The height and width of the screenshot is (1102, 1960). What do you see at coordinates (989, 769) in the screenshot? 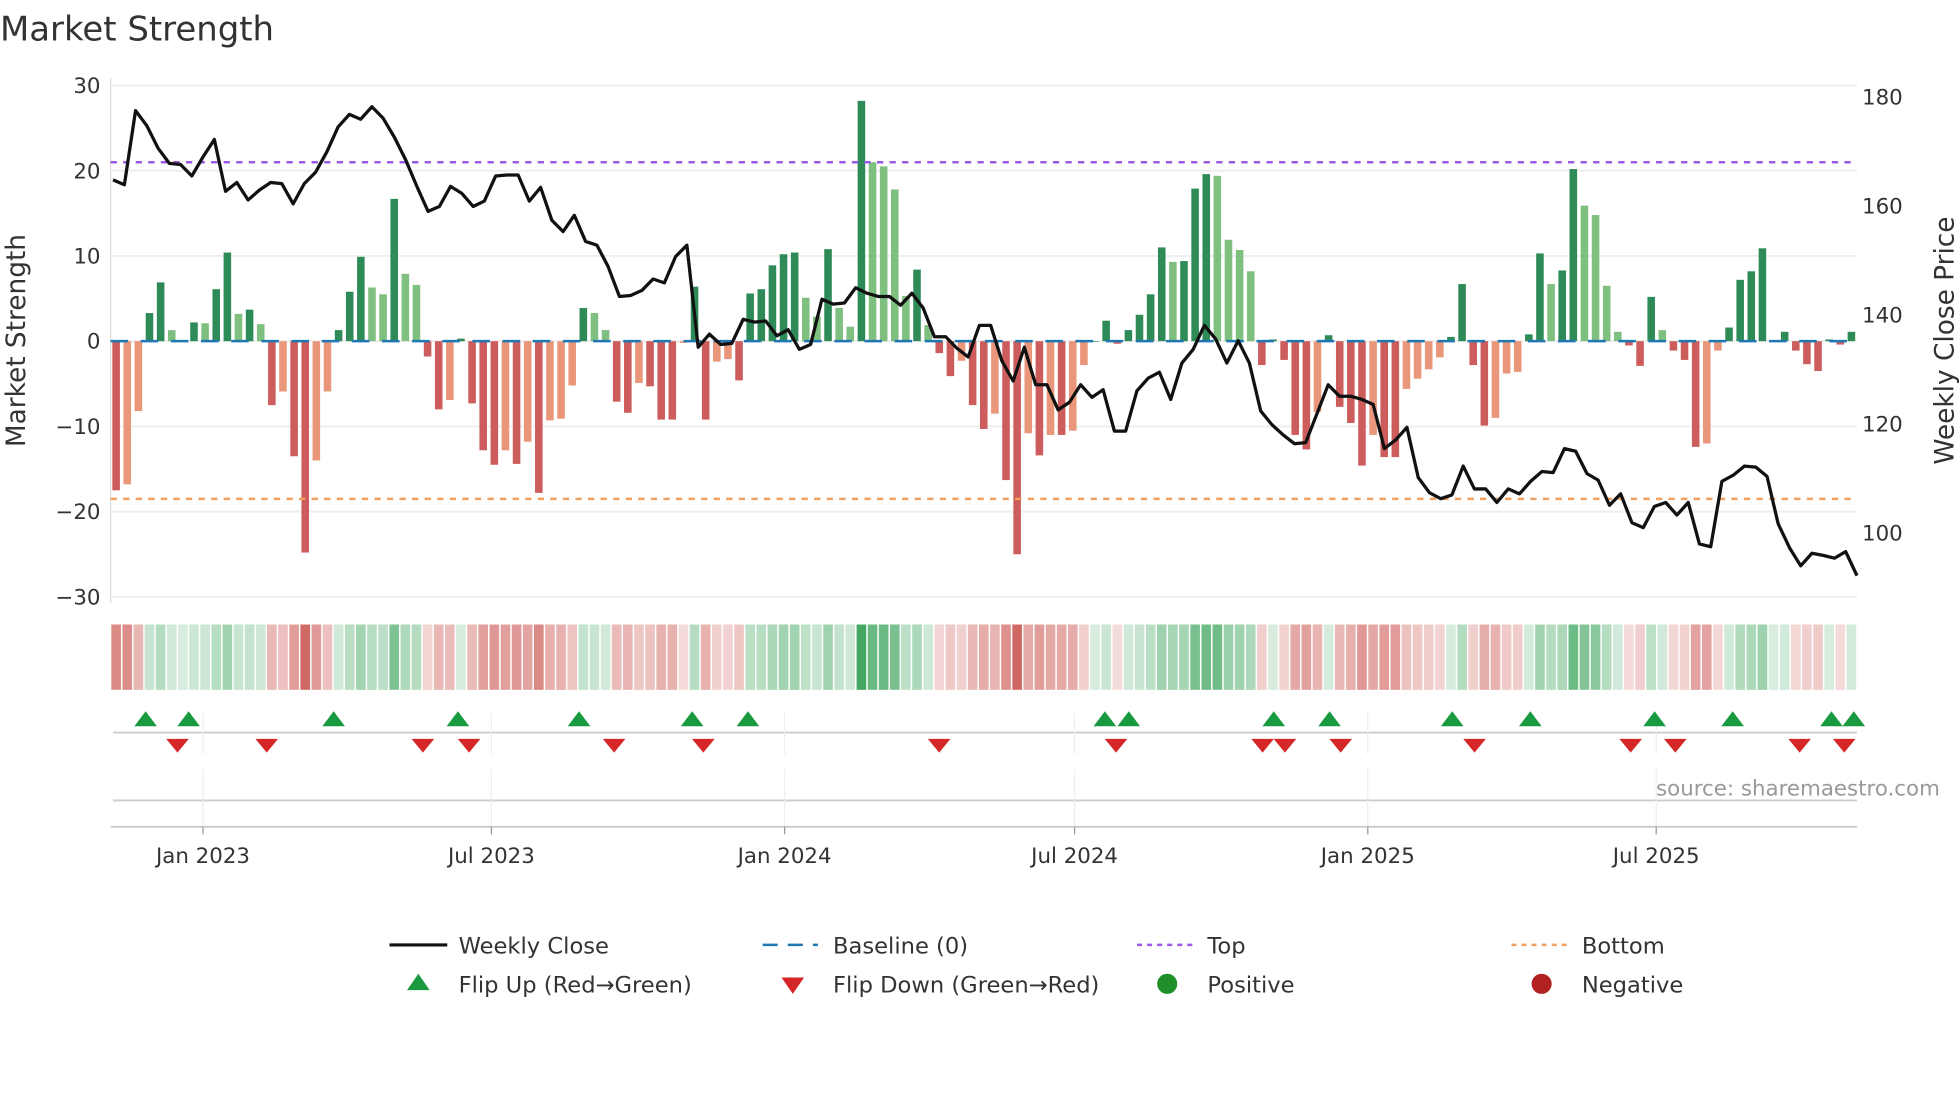
I see `flip-markers-panel` at bounding box center [989, 769].